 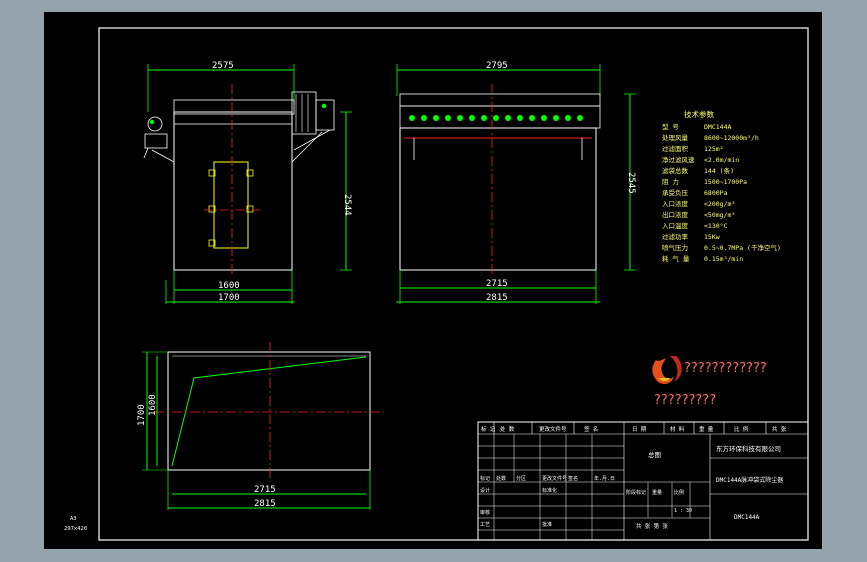 What do you see at coordinates (719, 170) in the screenshot?
I see `spec-value-4: 144 (条)` at bounding box center [719, 170].